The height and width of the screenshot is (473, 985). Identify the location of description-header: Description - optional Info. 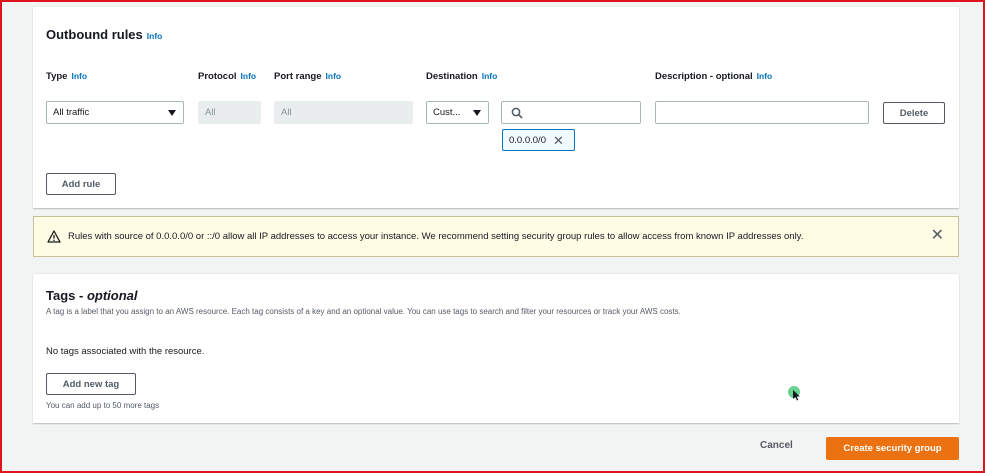
(713, 76).